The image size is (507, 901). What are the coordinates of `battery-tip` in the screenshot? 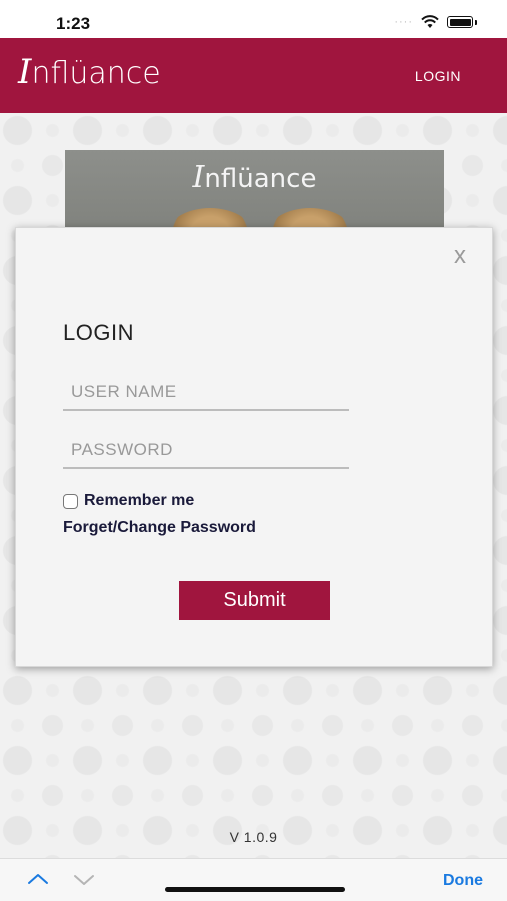 It's located at (476, 22).